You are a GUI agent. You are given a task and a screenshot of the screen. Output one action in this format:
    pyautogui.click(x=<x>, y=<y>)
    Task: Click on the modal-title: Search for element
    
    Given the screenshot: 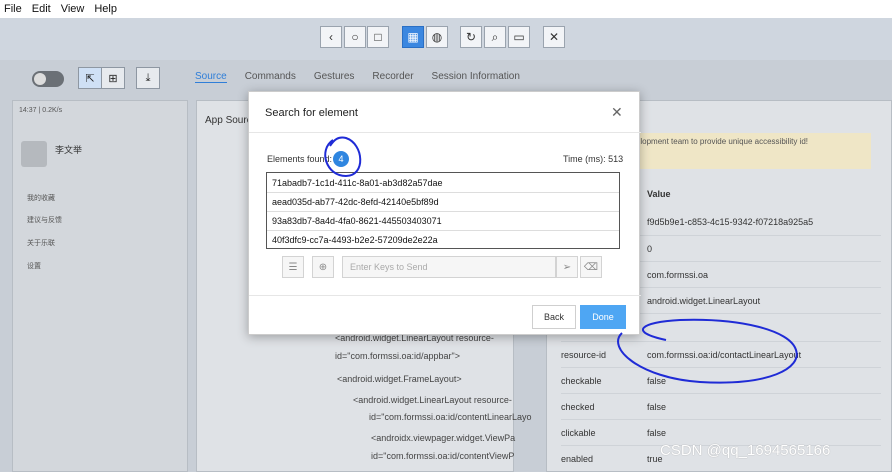 What is the action you would take?
    pyautogui.click(x=311, y=113)
    